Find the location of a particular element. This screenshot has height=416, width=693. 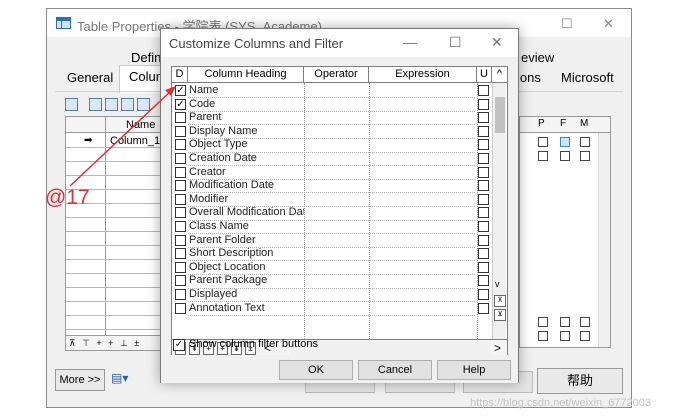

tab-microsoft: Microsoft is located at coordinates (587, 77).